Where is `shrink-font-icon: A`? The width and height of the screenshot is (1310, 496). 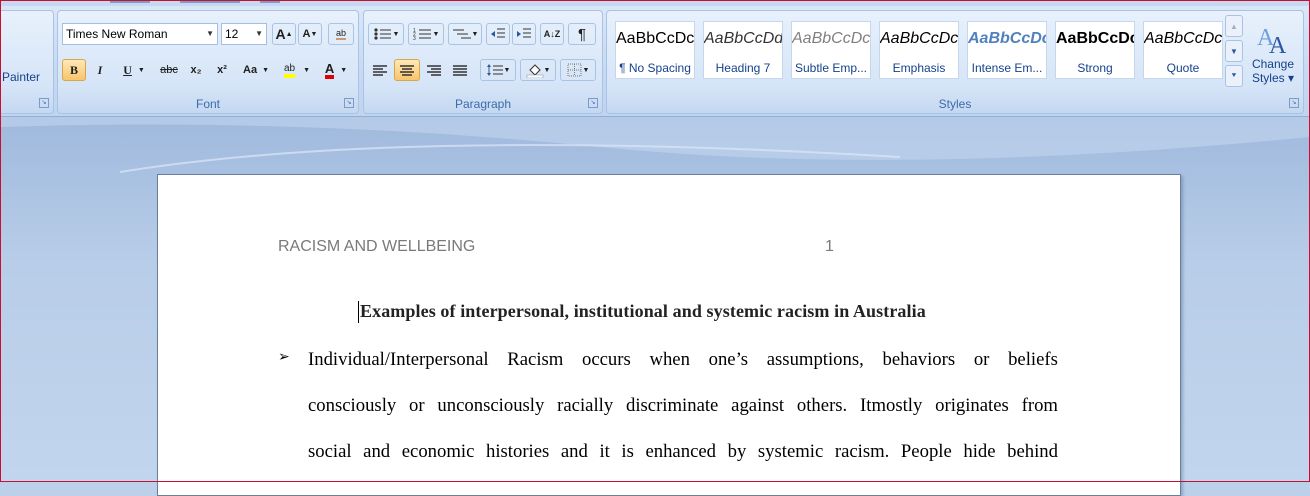
shrink-font-icon: A is located at coordinates (306, 34).